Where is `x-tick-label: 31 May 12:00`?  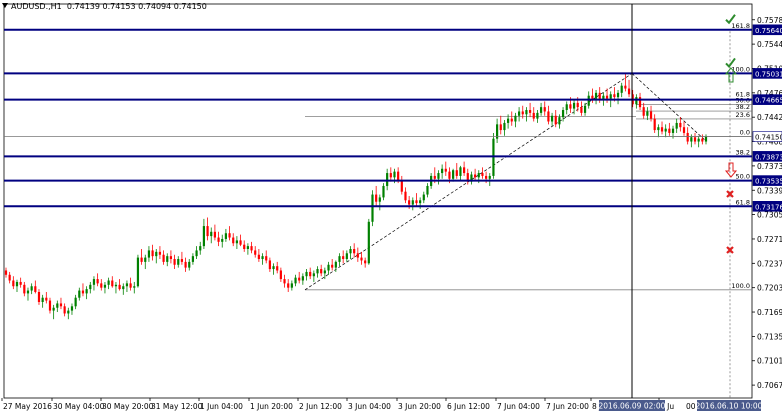
x-tick-label: 31 May 12:00 is located at coordinates (177, 406).